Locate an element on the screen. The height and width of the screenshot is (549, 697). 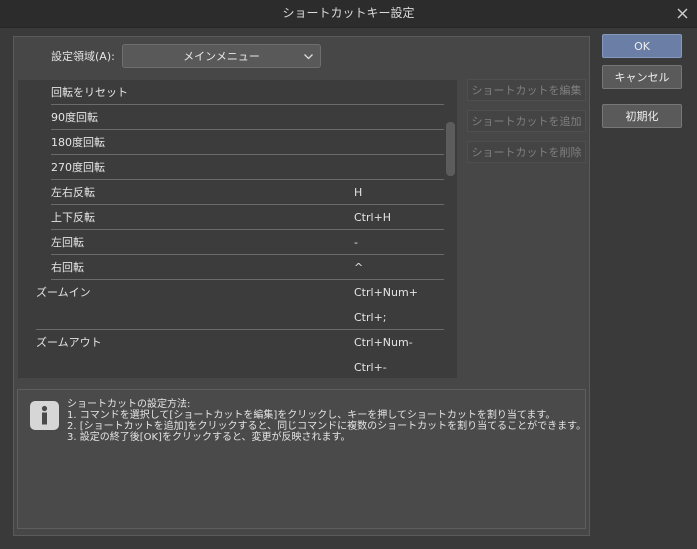
info-line-3: 3. 設定の終了後[OK]をクリックすると、変更が反映されます。 is located at coordinates (209, 437).